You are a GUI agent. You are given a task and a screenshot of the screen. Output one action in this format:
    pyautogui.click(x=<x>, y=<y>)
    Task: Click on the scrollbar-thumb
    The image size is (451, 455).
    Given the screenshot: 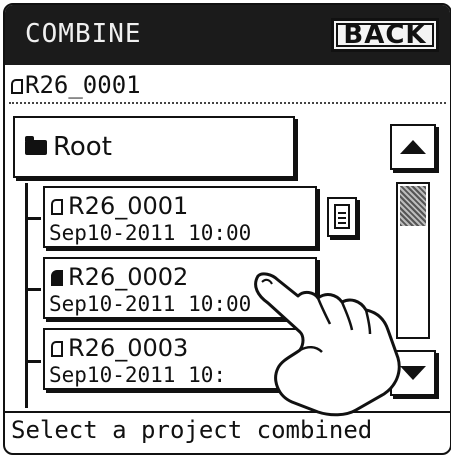 What is the action you would take?
    pyautogui.click(x=413, y=206)
    